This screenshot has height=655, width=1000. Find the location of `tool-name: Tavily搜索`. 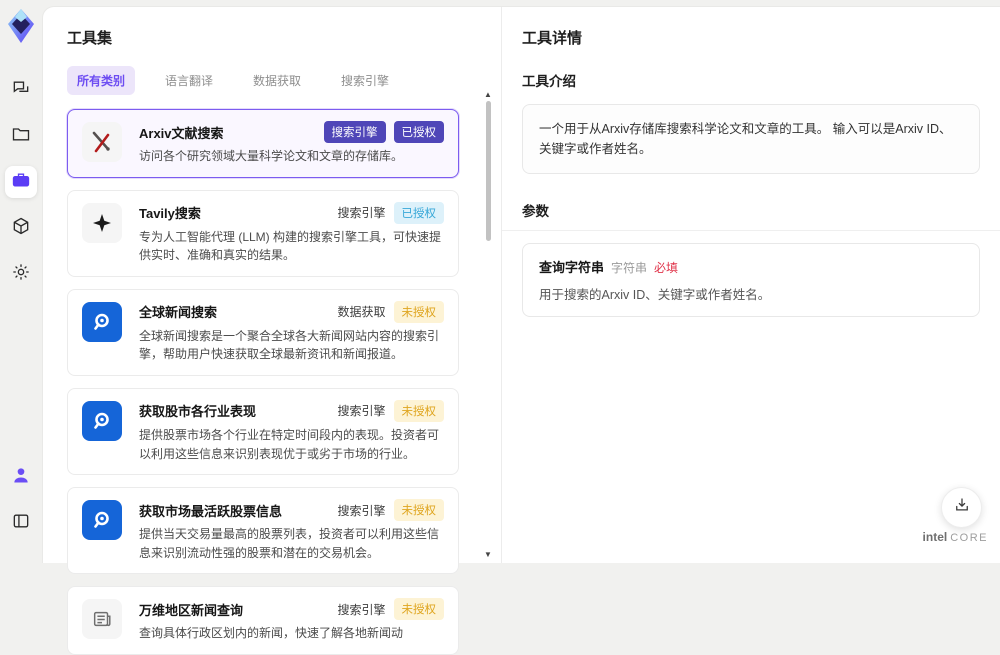

tool-name: Tavily搜索 is located at coordinates (170, 214).